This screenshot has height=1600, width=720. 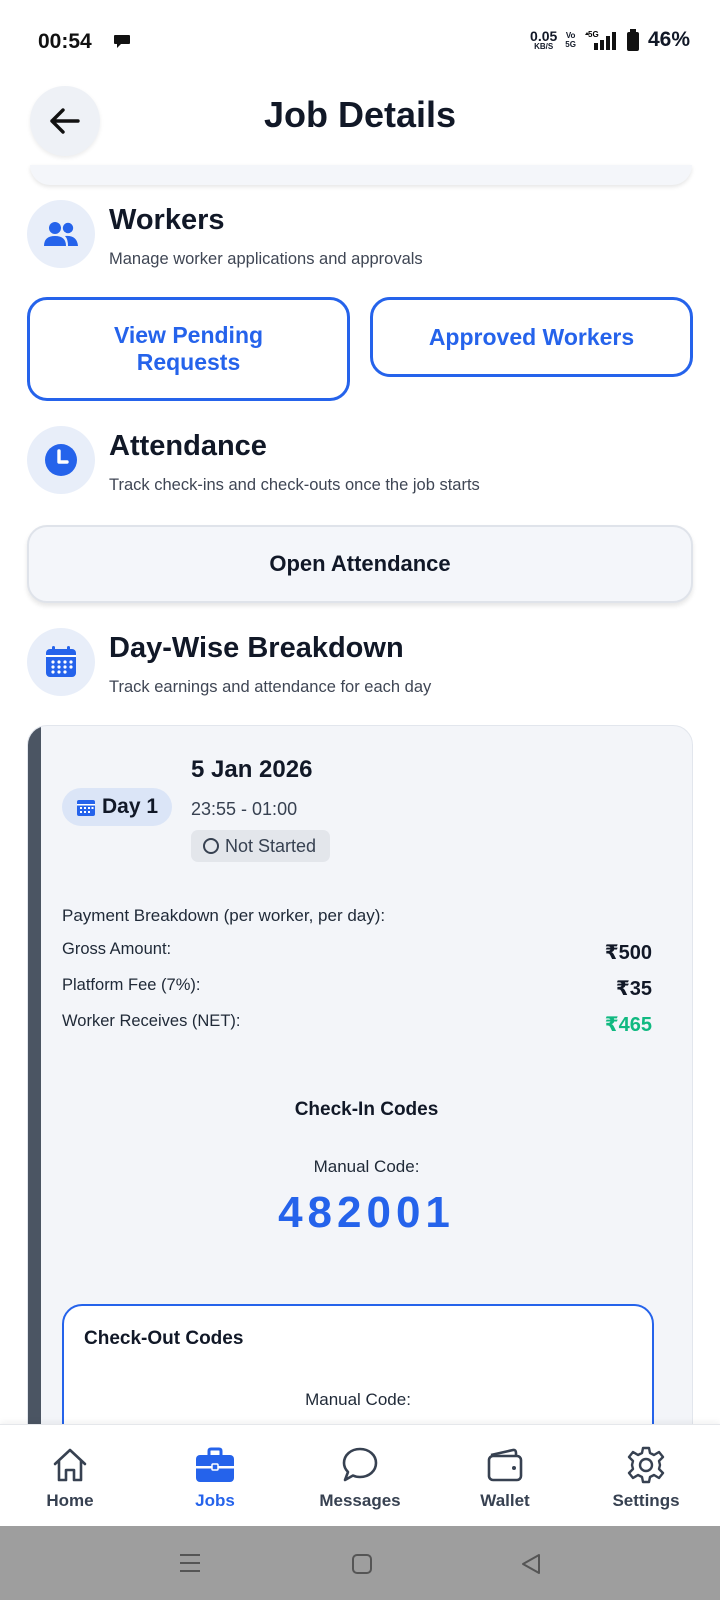 I want to click on svg-text: 5G, so click(x=593, y=34).